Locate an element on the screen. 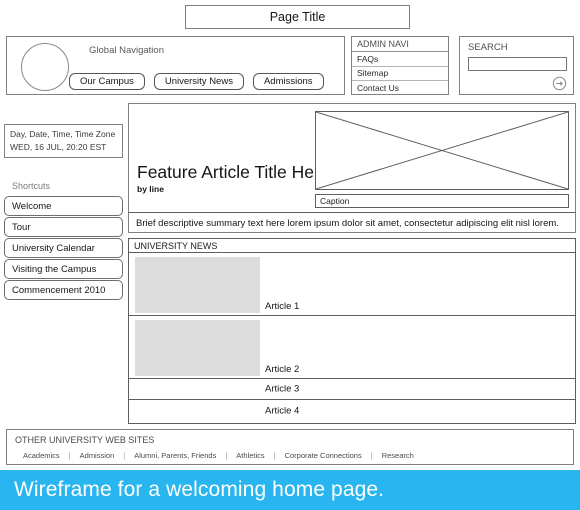 Image resolution: width=580 pixels, height=510 pixels. global-navigation-label: Global Navigation is located at coordinates (126, 50).